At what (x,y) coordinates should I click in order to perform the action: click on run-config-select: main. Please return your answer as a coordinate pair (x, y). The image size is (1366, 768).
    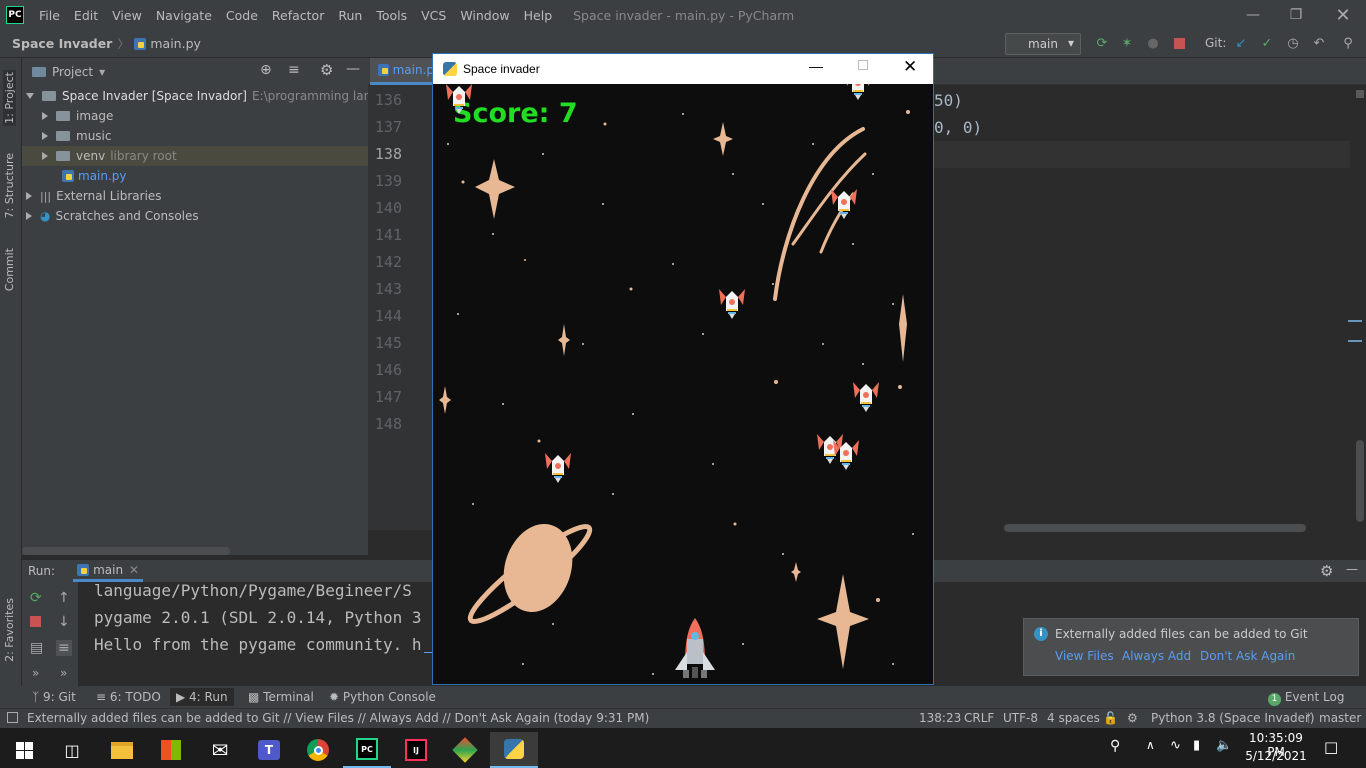
    Looking at the image, I should click on (1043, 44).